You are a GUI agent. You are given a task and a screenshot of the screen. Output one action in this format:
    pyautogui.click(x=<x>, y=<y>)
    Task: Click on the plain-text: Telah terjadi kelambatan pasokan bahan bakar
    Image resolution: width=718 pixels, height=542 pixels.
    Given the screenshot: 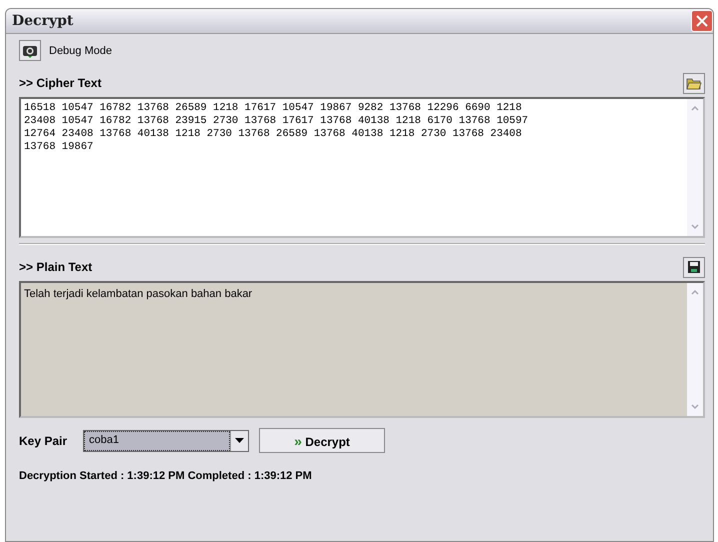 What is the action you would take?
    pyautogui.click(x=138, y=294)
    